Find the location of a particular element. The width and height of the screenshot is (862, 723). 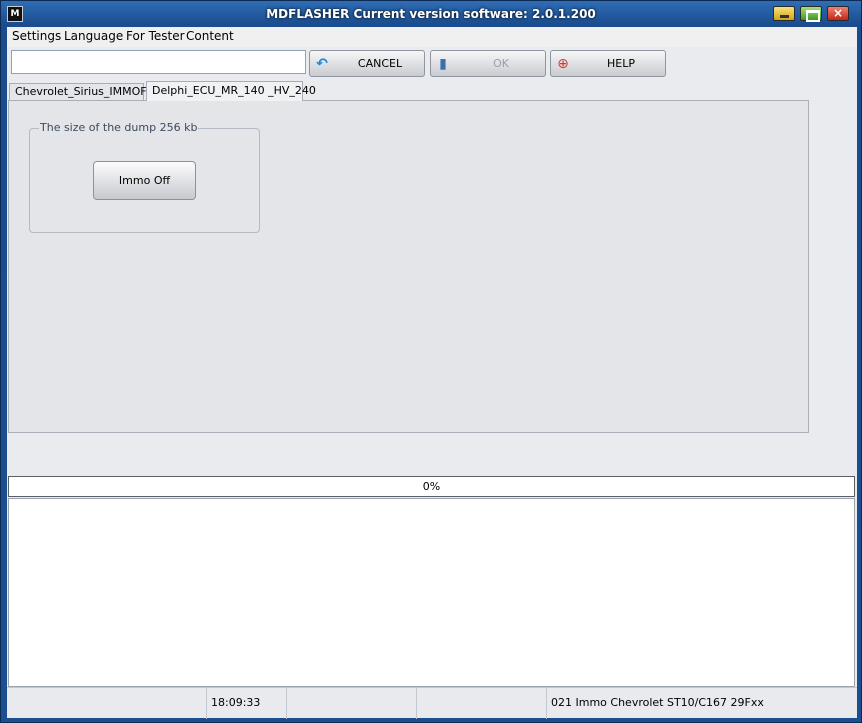

menu-language: Language is located at coordinates (93, 36).